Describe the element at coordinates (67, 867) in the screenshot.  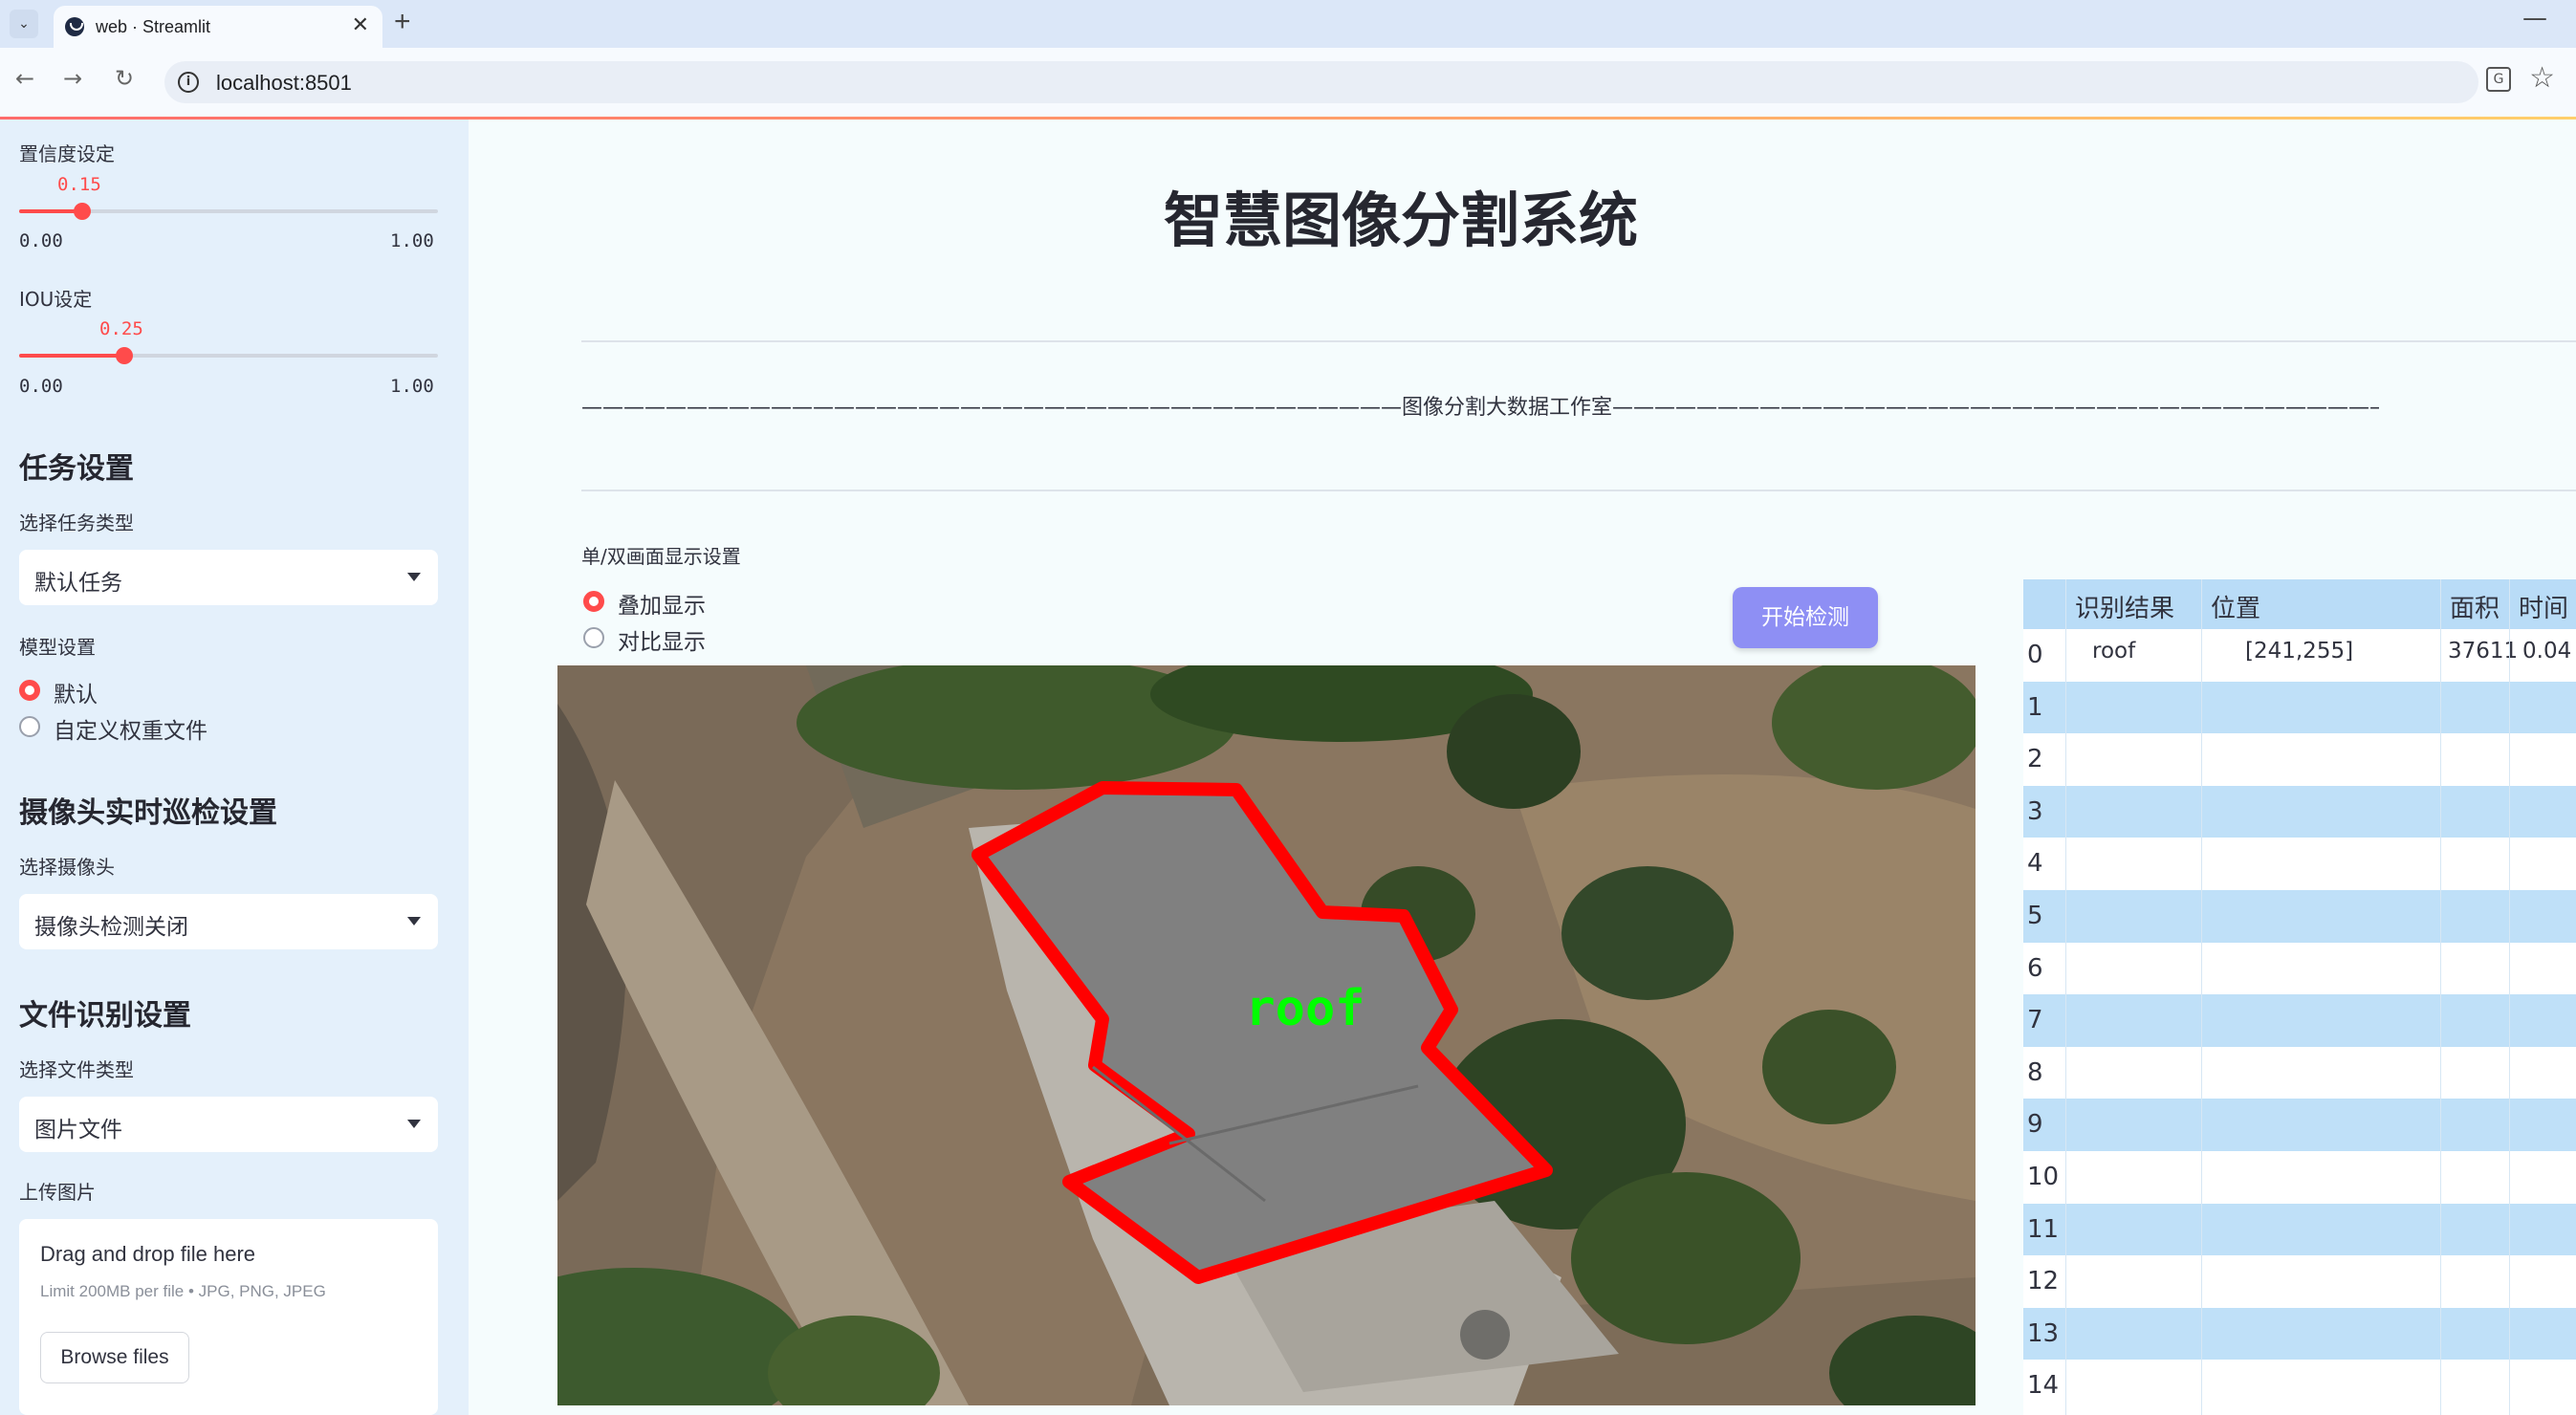
I see `camera-label: 选择摄像头` at that location.